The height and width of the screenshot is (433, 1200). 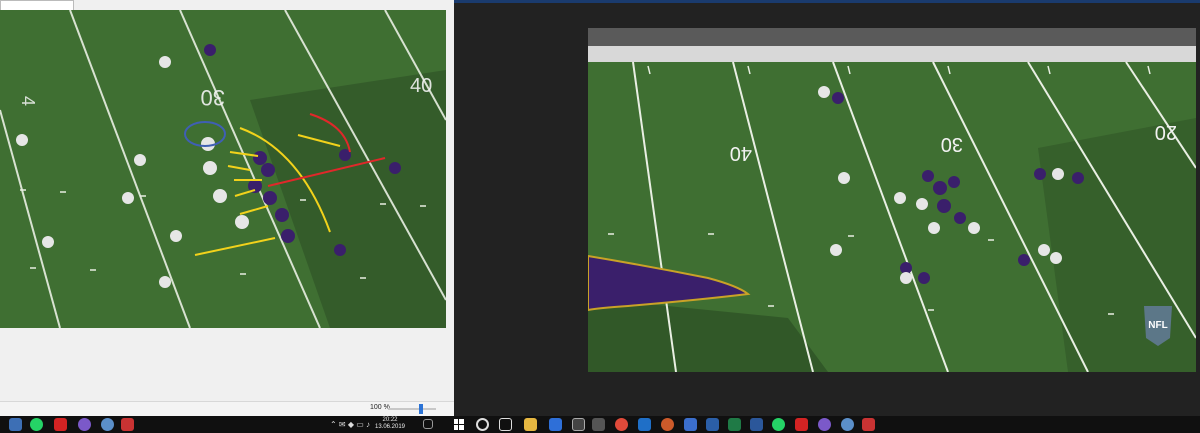 What do you see at coordinates (505, 424) in the screenshot?
I see `task-view-icon` at bounding box center [505, 424].